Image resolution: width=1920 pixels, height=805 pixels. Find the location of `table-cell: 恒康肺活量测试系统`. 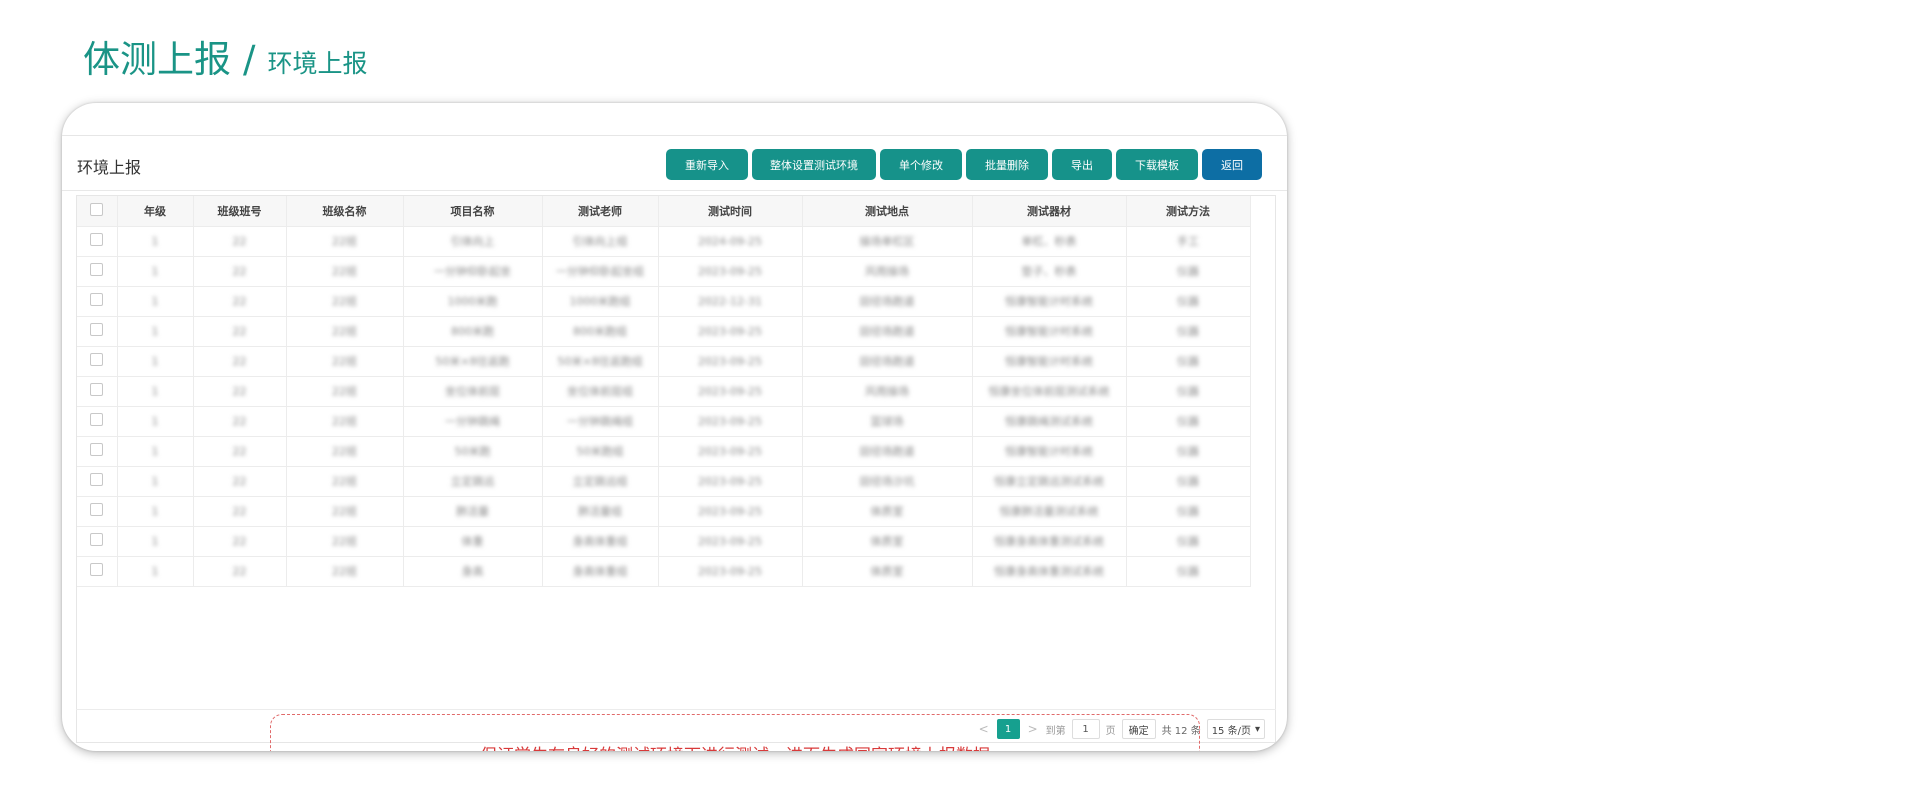

table-cell: 恒康肺活量测试系统 is located at coordinates (1049, 511).